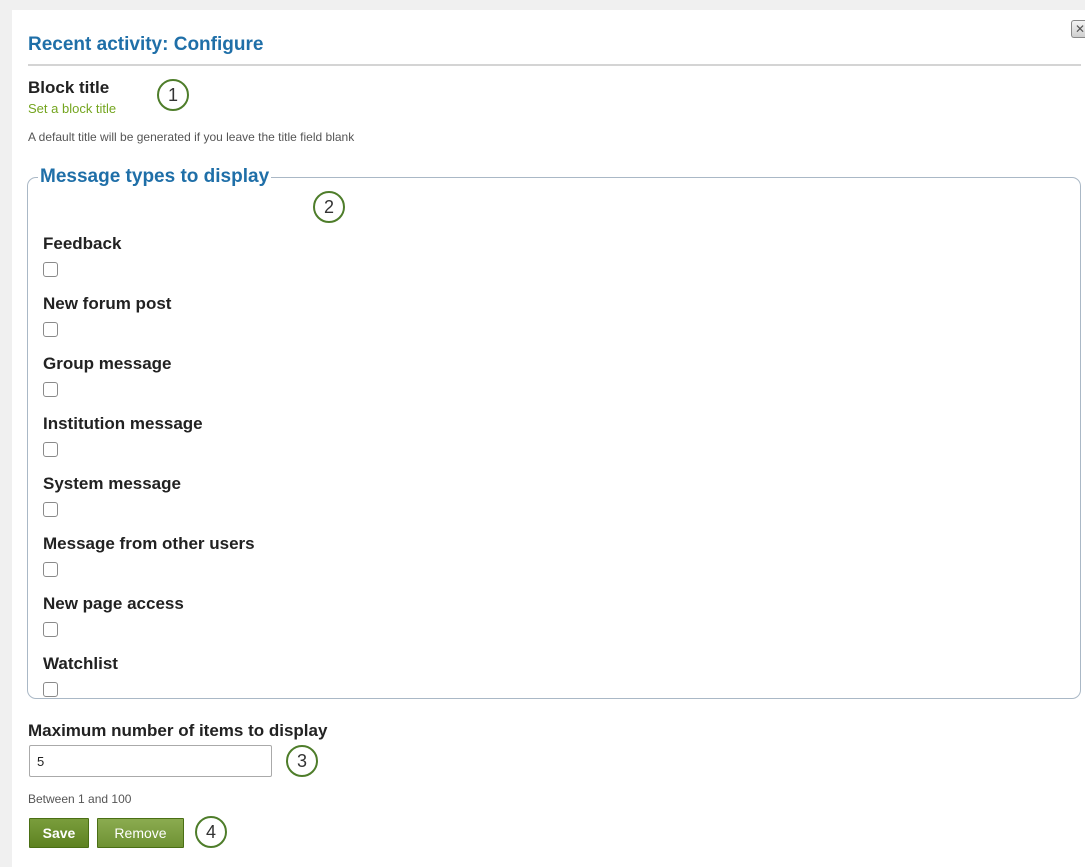  Describe the element at coordinates (149, 682) in the screenshot. I see `message-type-option: Watchlist` at that location.